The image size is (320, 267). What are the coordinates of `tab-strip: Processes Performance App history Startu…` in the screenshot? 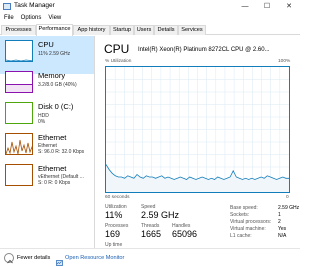 It's located at (150, 30).